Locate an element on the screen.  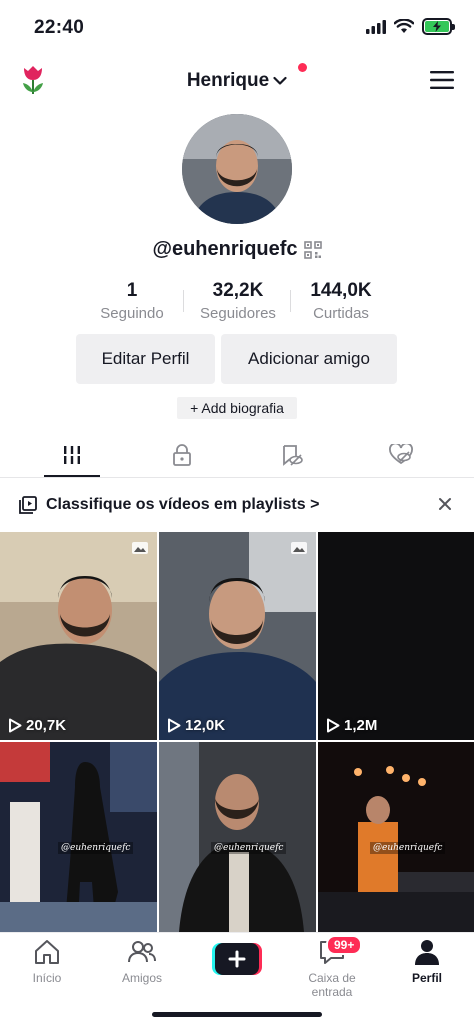
status-time: 22:40 is located at coordinates (59, 27).